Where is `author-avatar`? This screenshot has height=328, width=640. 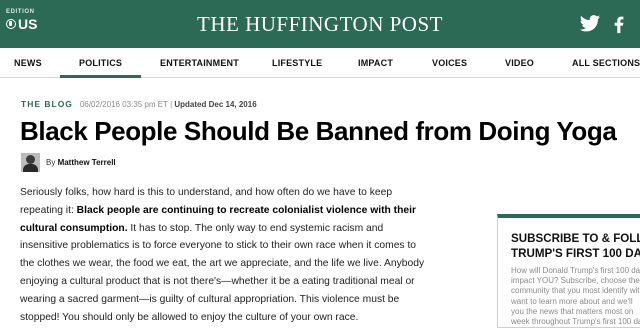
author-avatar is located at coordinates (30, 162).